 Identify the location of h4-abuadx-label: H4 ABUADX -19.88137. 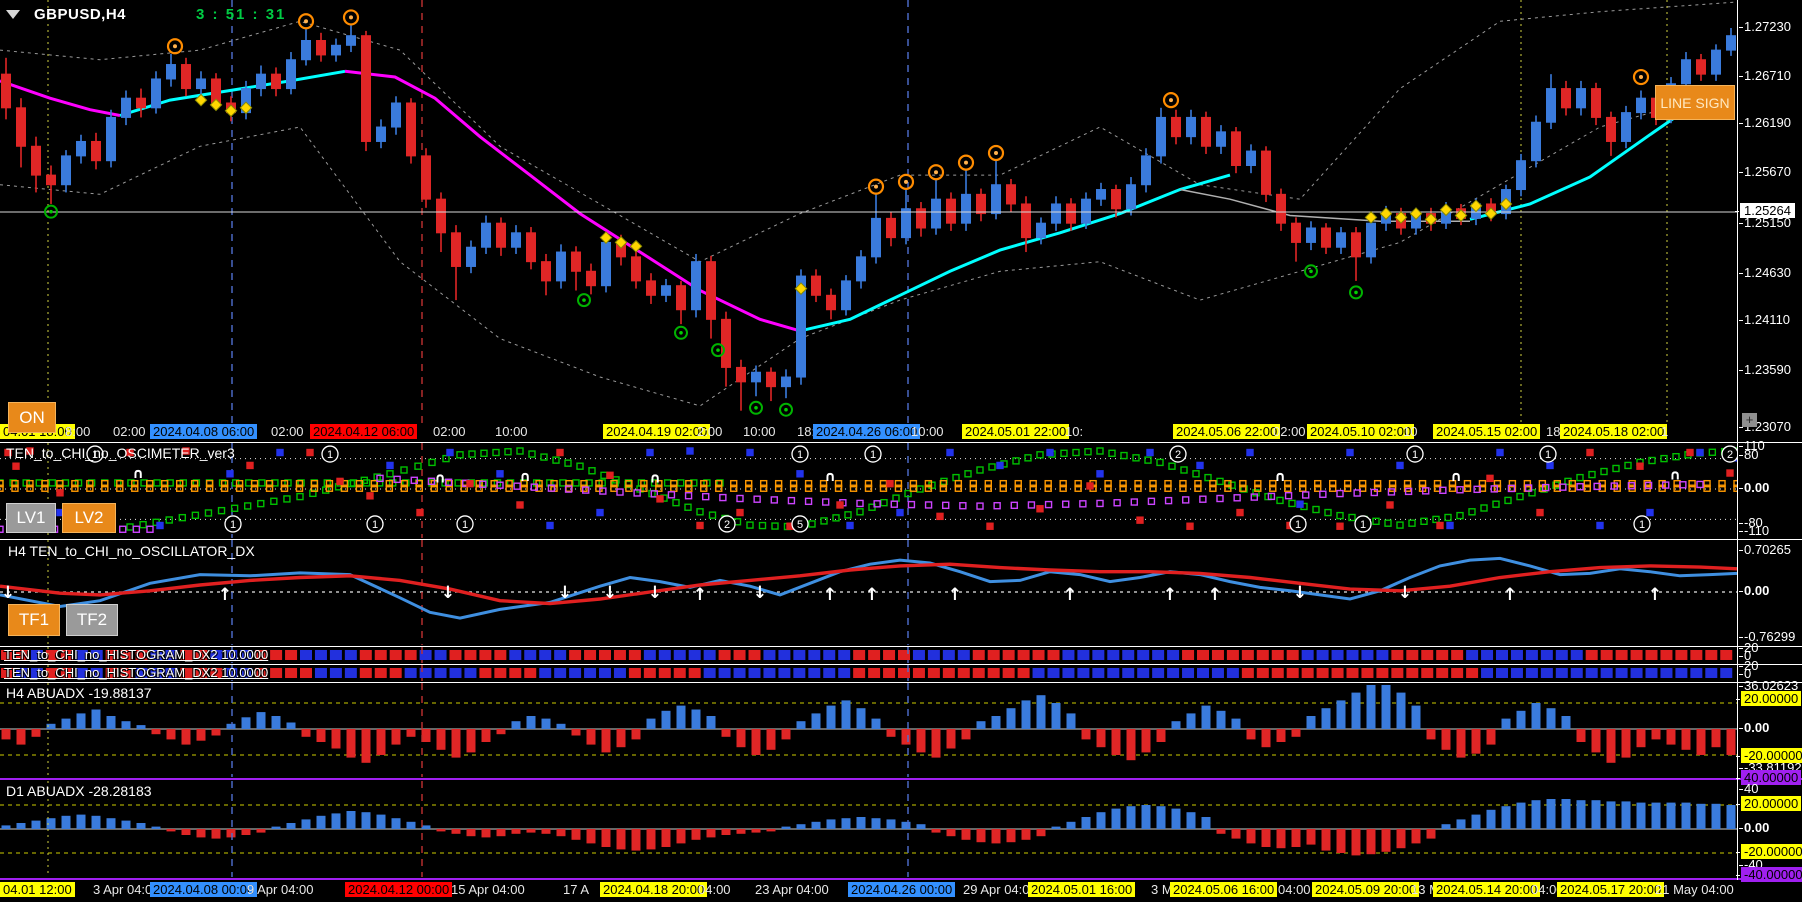
(79, 693).